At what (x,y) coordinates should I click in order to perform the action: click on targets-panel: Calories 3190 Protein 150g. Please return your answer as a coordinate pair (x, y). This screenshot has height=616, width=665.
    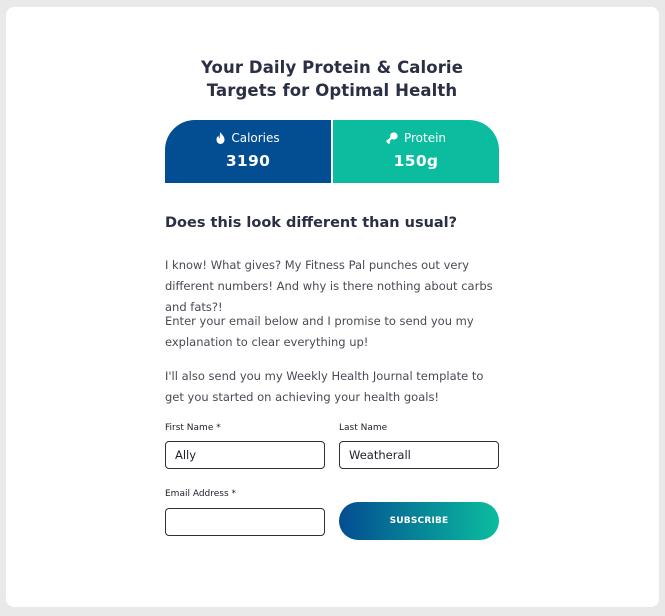
    Looking at the image, I should click on (332, 151).